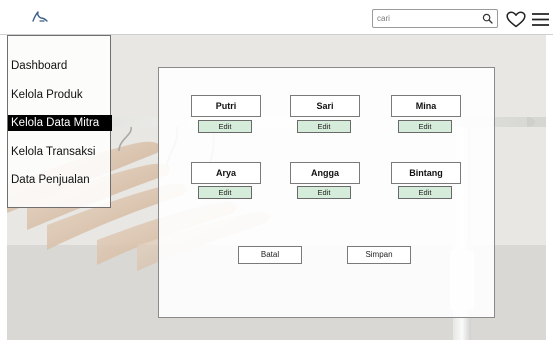 Image resolution: width=553 pixels, height=341 pixels. I want to click on edit-button-angga: Edit, so click(324, 192).